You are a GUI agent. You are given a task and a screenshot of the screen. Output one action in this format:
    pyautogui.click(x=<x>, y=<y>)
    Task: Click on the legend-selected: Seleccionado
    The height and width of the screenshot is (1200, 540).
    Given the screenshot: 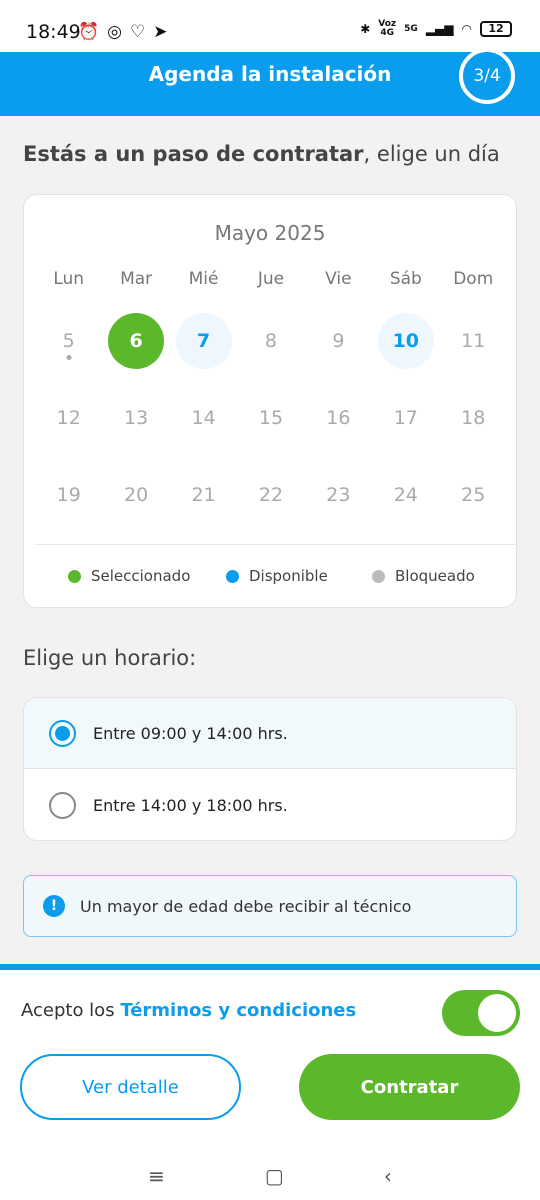 What is the action you would take?
    pyautogui.click(x=147, y=576)
    